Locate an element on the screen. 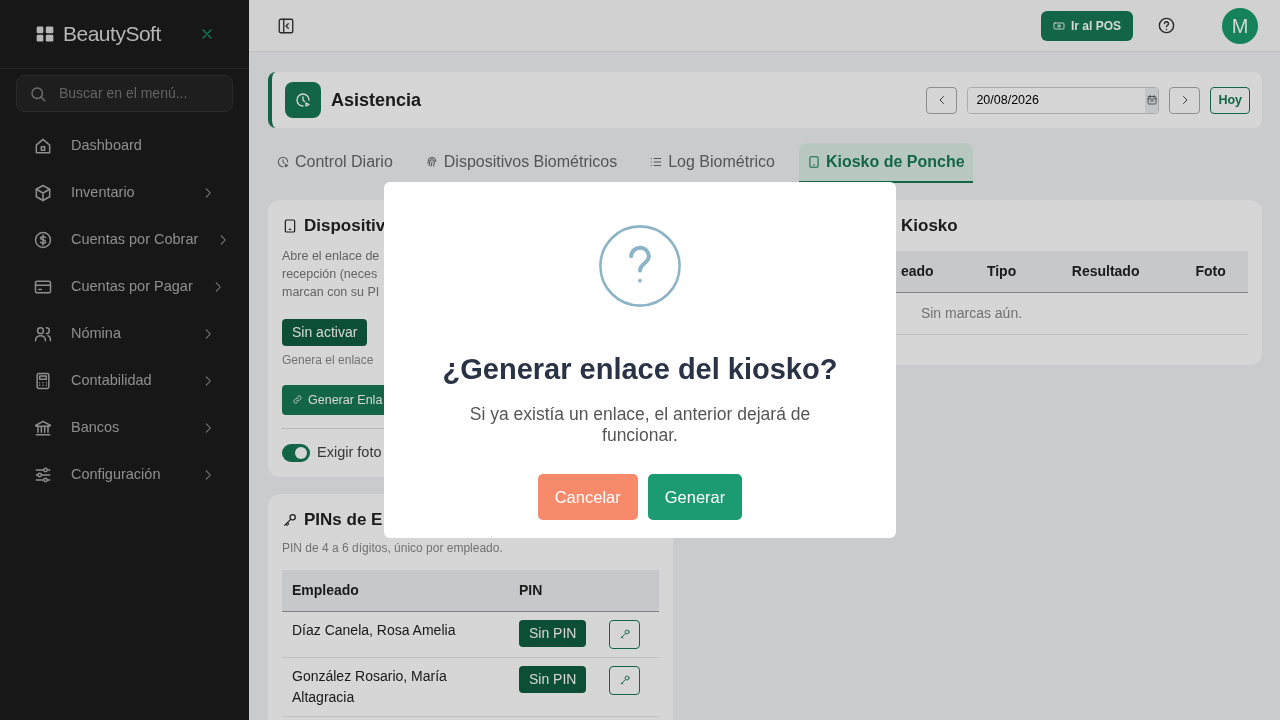 The image size is (1280, 720). dialog-title: ¿Generar enlace del kiosko? is located at coordinates (640, 369).